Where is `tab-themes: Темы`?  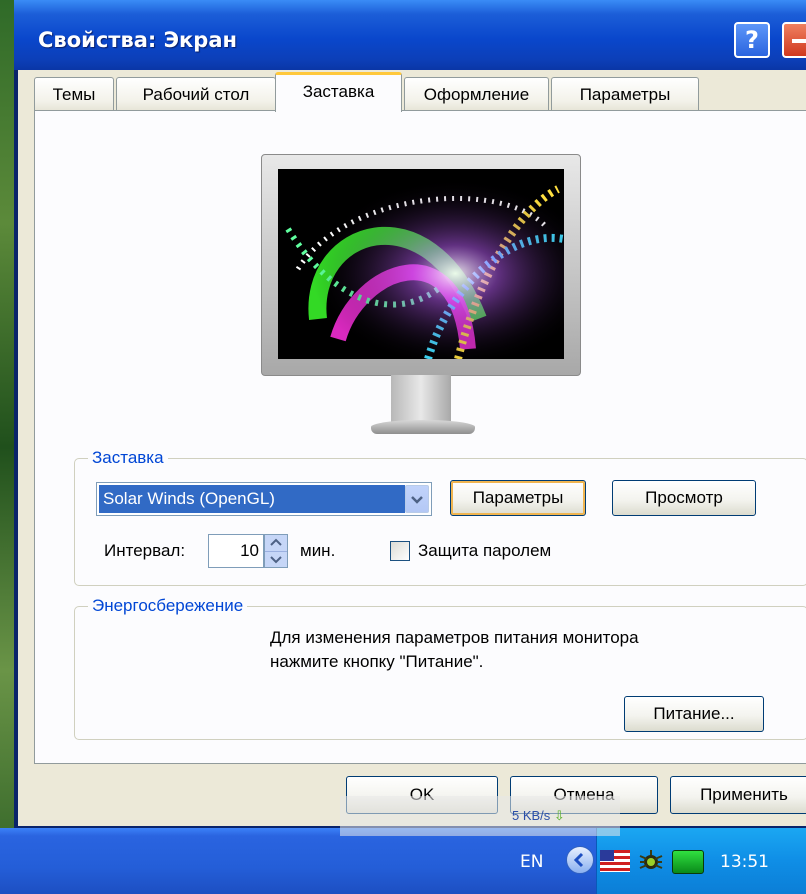
tab-themes: Темы is located at coordinates (74, 94).